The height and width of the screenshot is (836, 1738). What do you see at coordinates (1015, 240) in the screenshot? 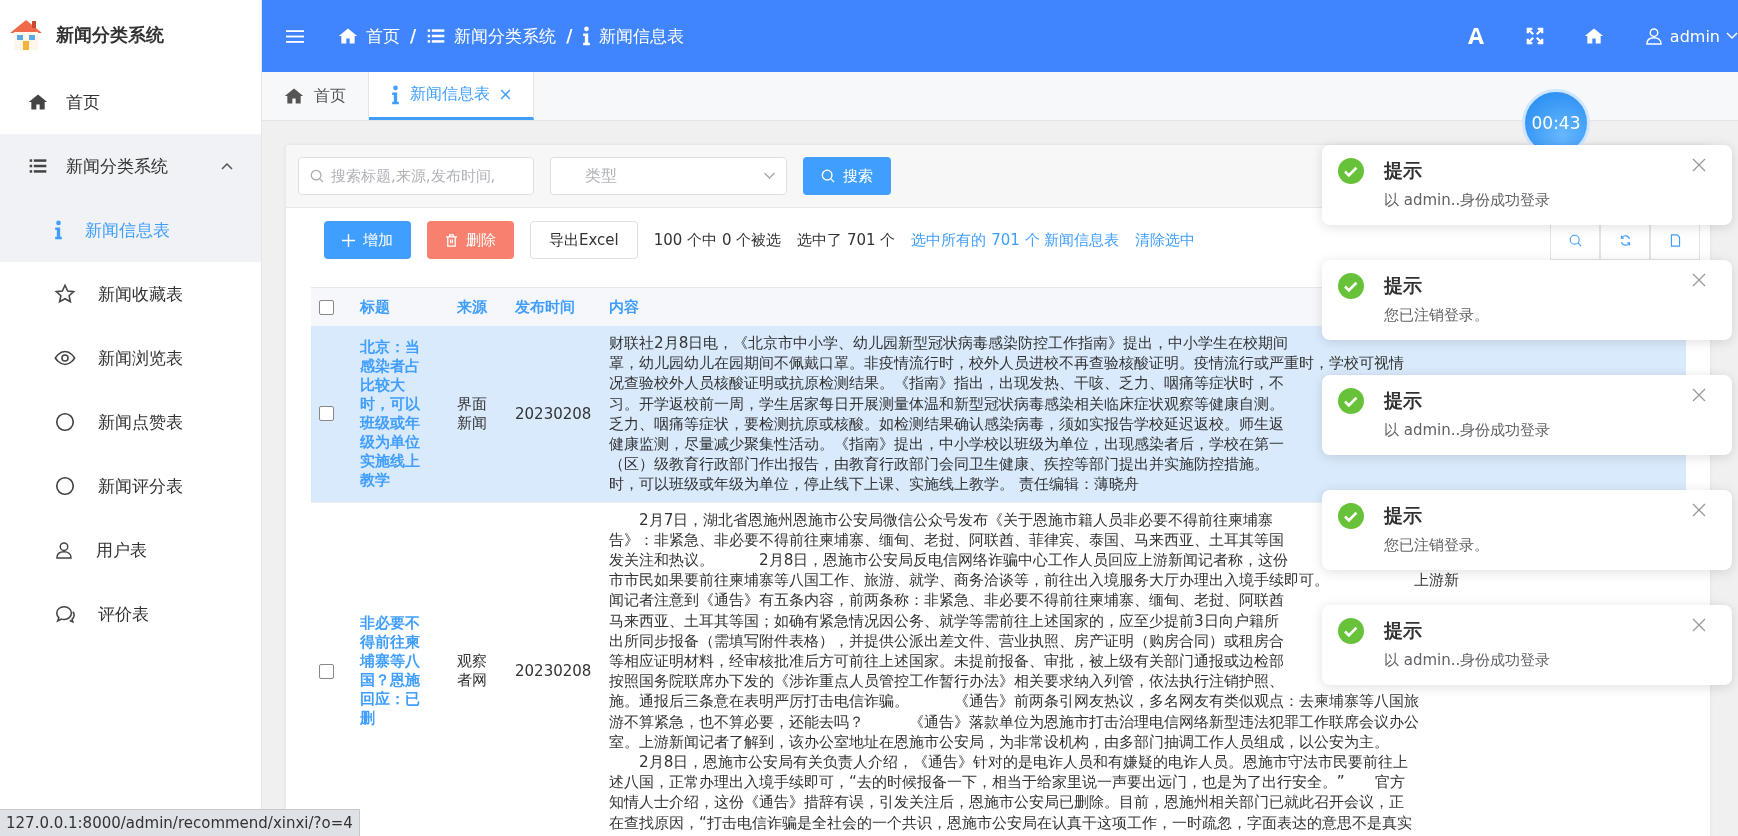
I see `select-all-link: 选中所有的 701 个 新闻信息表` at bounding box center [1015, 240].